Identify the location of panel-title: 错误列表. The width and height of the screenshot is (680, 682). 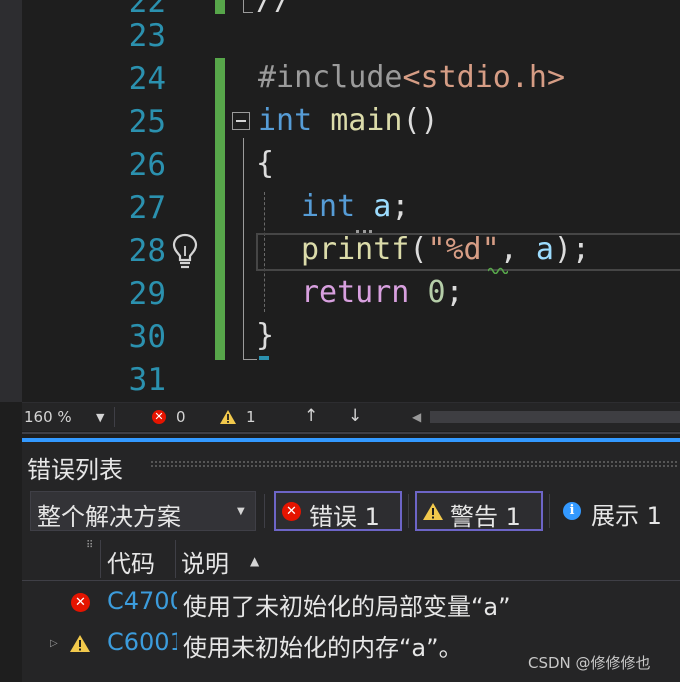
(75, 470).